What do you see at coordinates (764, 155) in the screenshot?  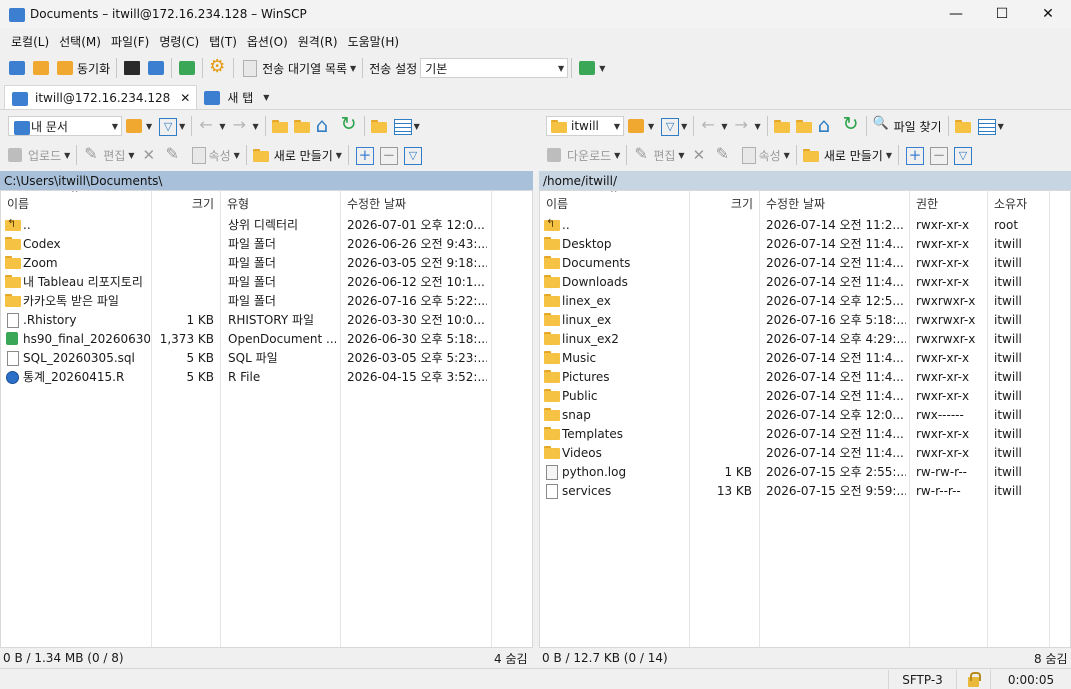 I see `remote-properties-button: 속성 ▼` at bounding box center [764, 155].